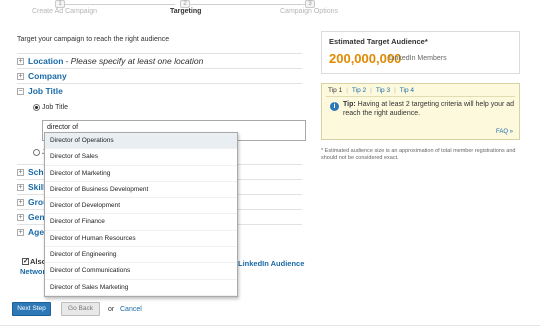 The image size is (540, 334). I want to click on next-step-button: Next Step, so click(31, 309).